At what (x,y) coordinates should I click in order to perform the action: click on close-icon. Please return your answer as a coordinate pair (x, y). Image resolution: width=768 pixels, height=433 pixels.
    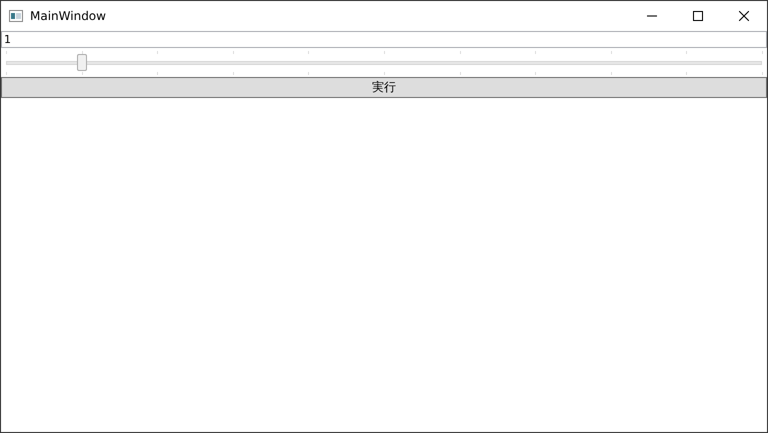
    Looking at the image, I should click on (744, 16).